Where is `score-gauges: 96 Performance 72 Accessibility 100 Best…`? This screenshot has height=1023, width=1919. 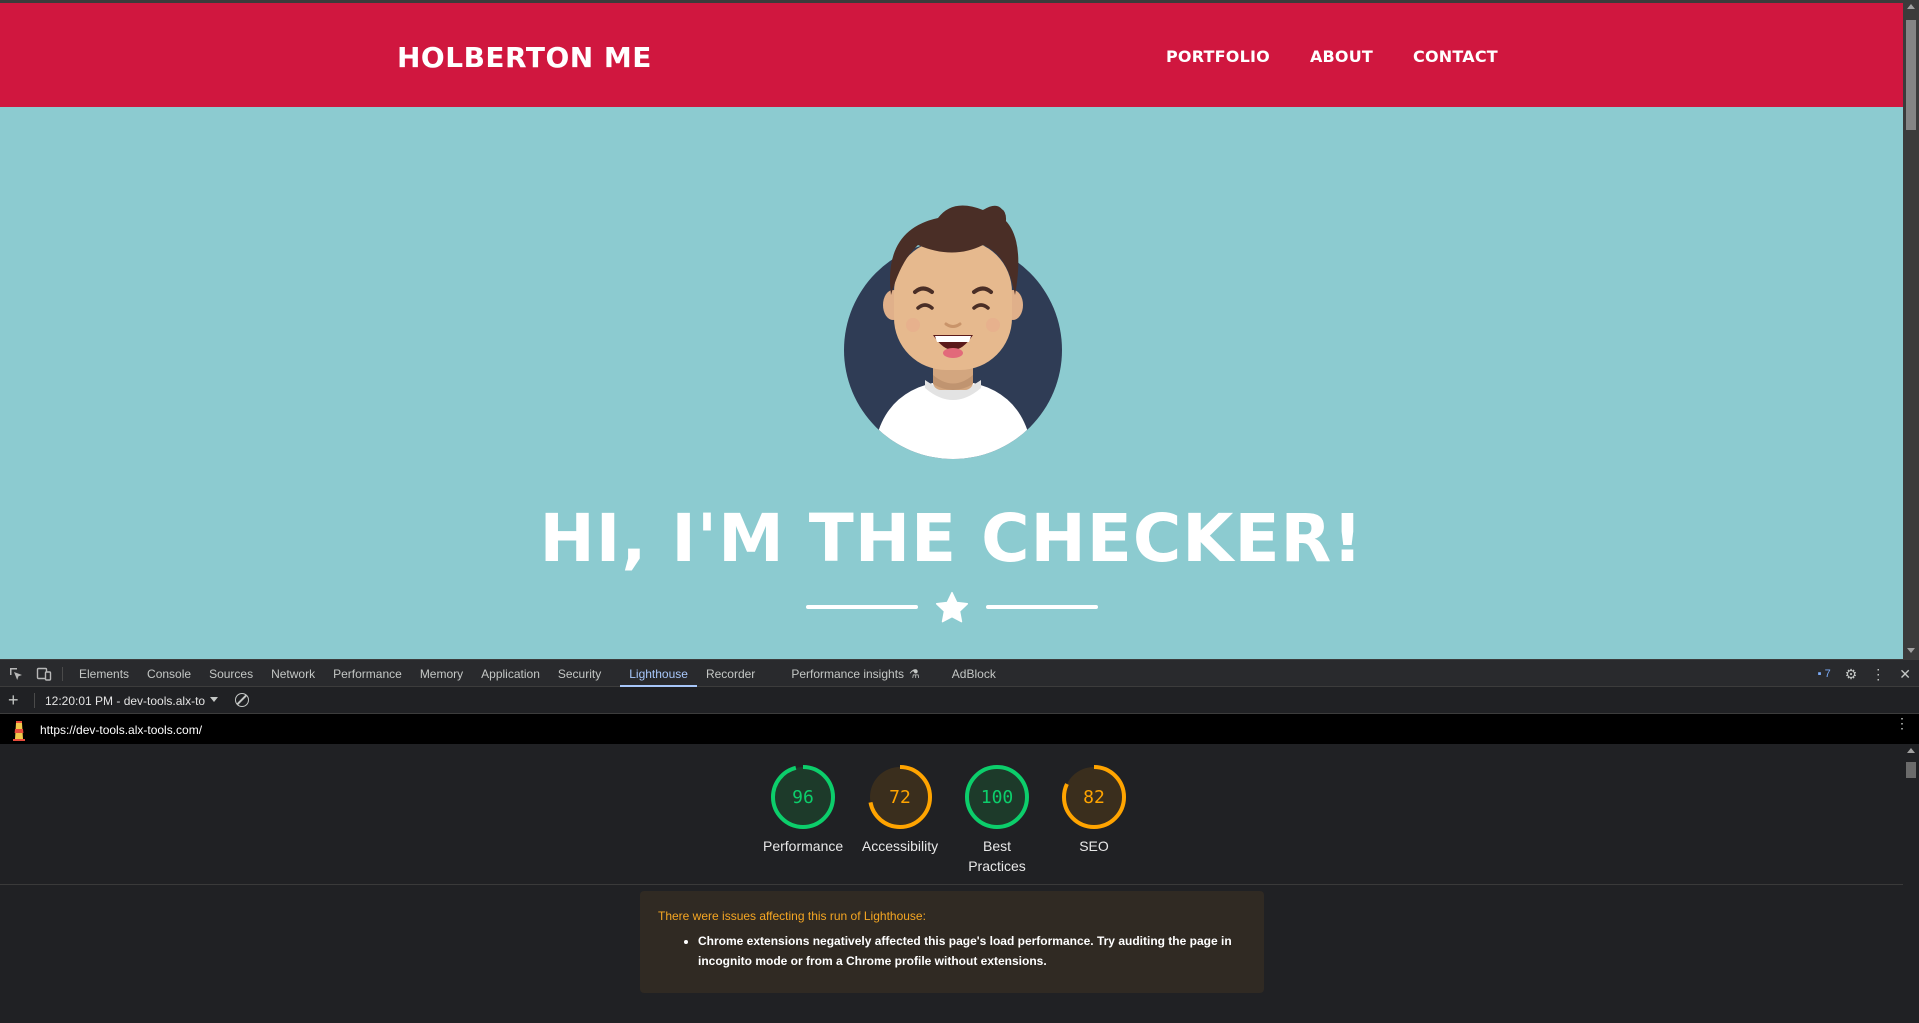
score-gauges: 96 Performance 72 Accessibility 100 Best… is located at coordinates (948, 820).